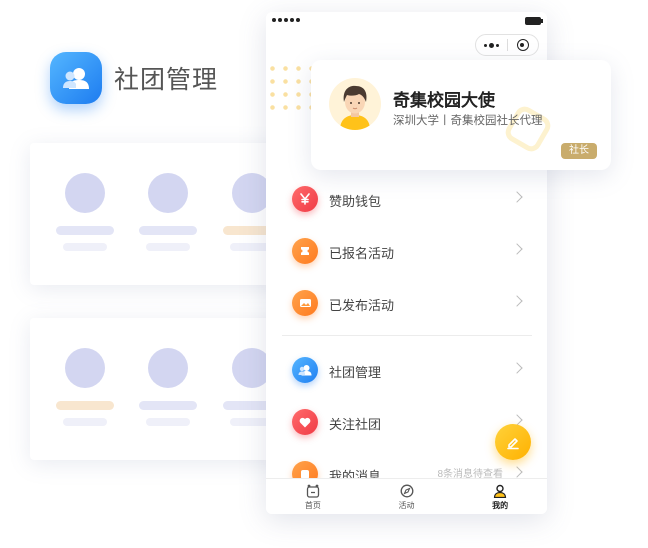 The image size is (648, 548). Describe the element at coordinates (407, 335) in the screenshot. I see `menu-divider` at that location.